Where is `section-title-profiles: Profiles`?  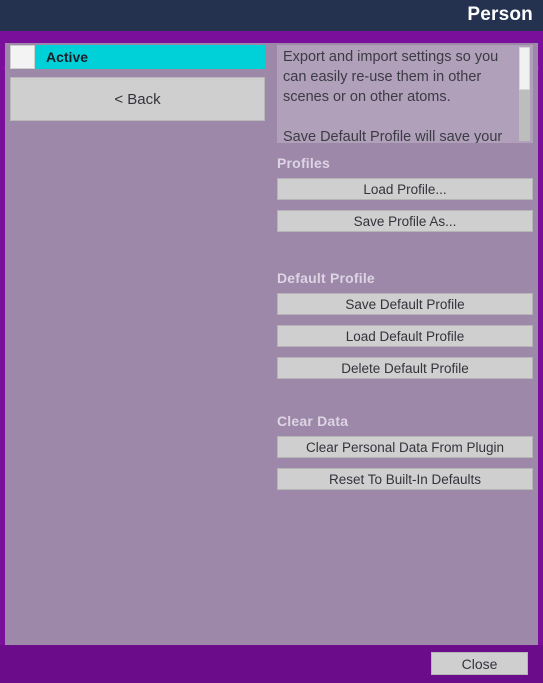
section-title-profiles: Profiles is located at coordinates (303, 163).